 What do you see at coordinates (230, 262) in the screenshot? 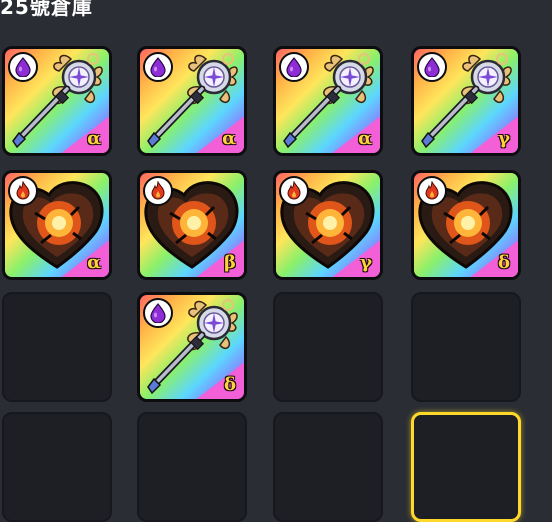
I see `grade-label: β` at bounding box center [230, 262].